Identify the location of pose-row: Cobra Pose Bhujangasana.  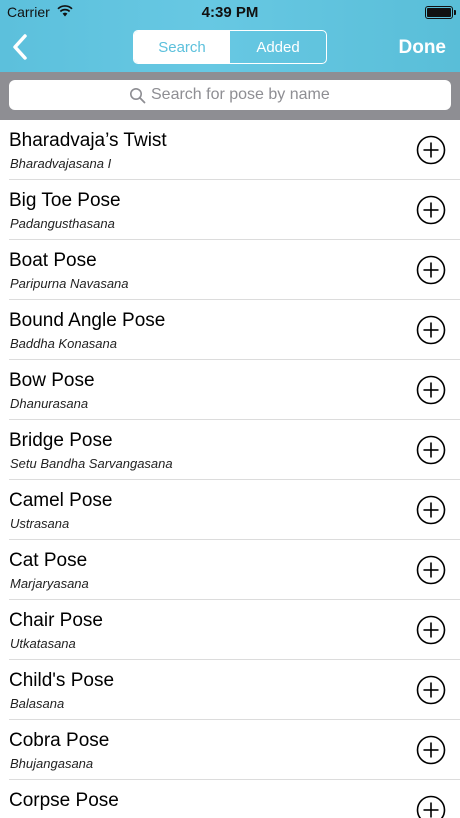
(230, 750).